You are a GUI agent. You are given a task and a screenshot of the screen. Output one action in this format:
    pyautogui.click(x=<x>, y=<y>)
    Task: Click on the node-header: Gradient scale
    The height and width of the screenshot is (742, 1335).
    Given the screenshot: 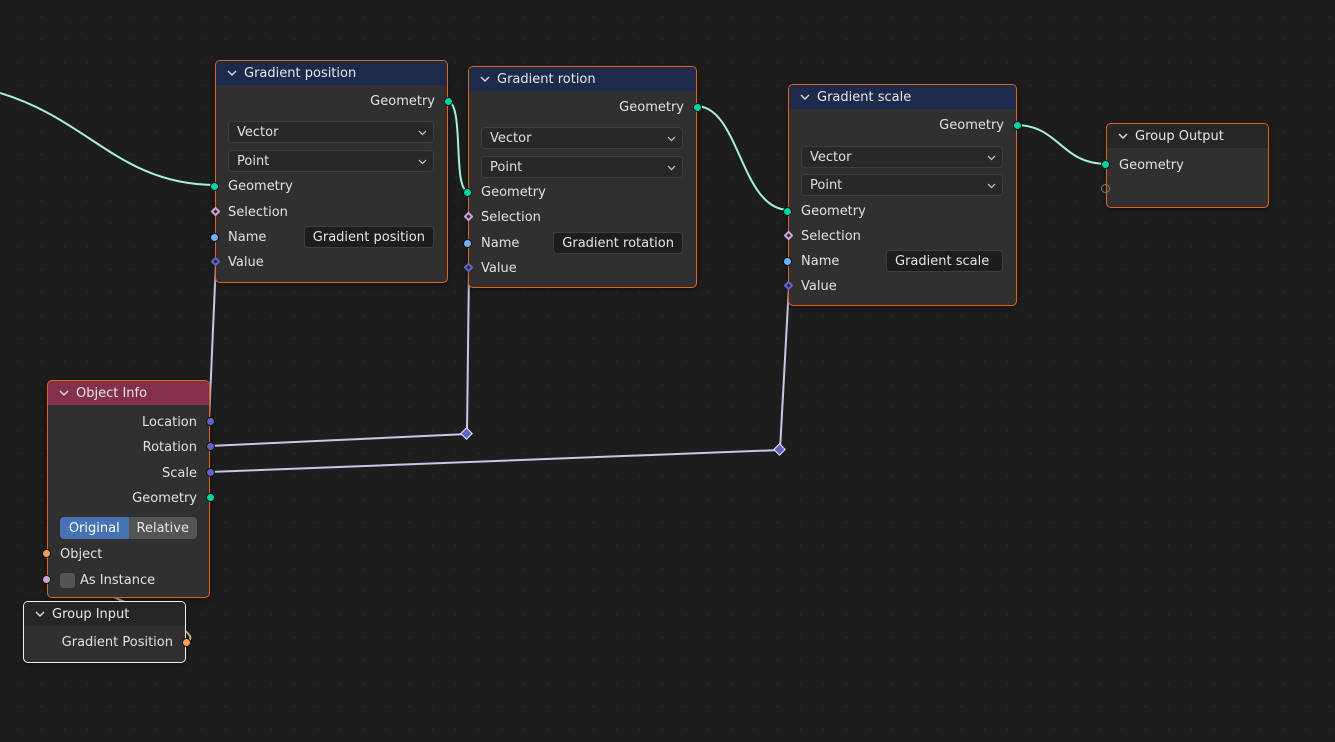 What is the action you would take?
    pyautogui.click(x=902, y=97)
    